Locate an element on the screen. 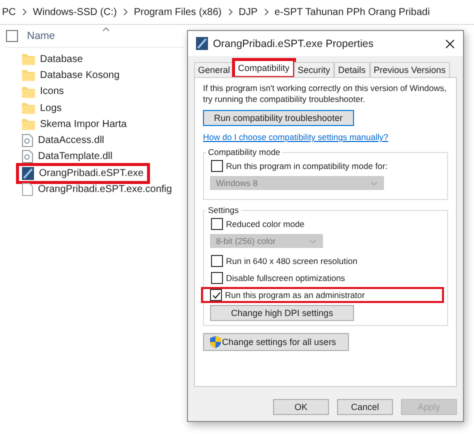 The image size is (474, 434). troubleshooter-button: Run compatibility troubleshooter is located at coordinates (278, 118).